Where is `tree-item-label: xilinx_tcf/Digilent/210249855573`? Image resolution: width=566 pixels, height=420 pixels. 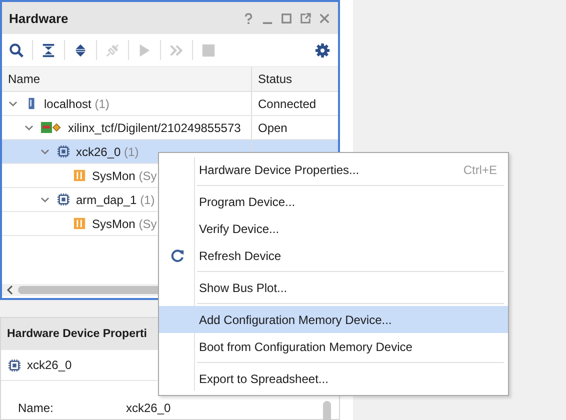 tree-item-label: xilinx_tcf/Digilent/210249855573 is located at coordinates (154, 127).